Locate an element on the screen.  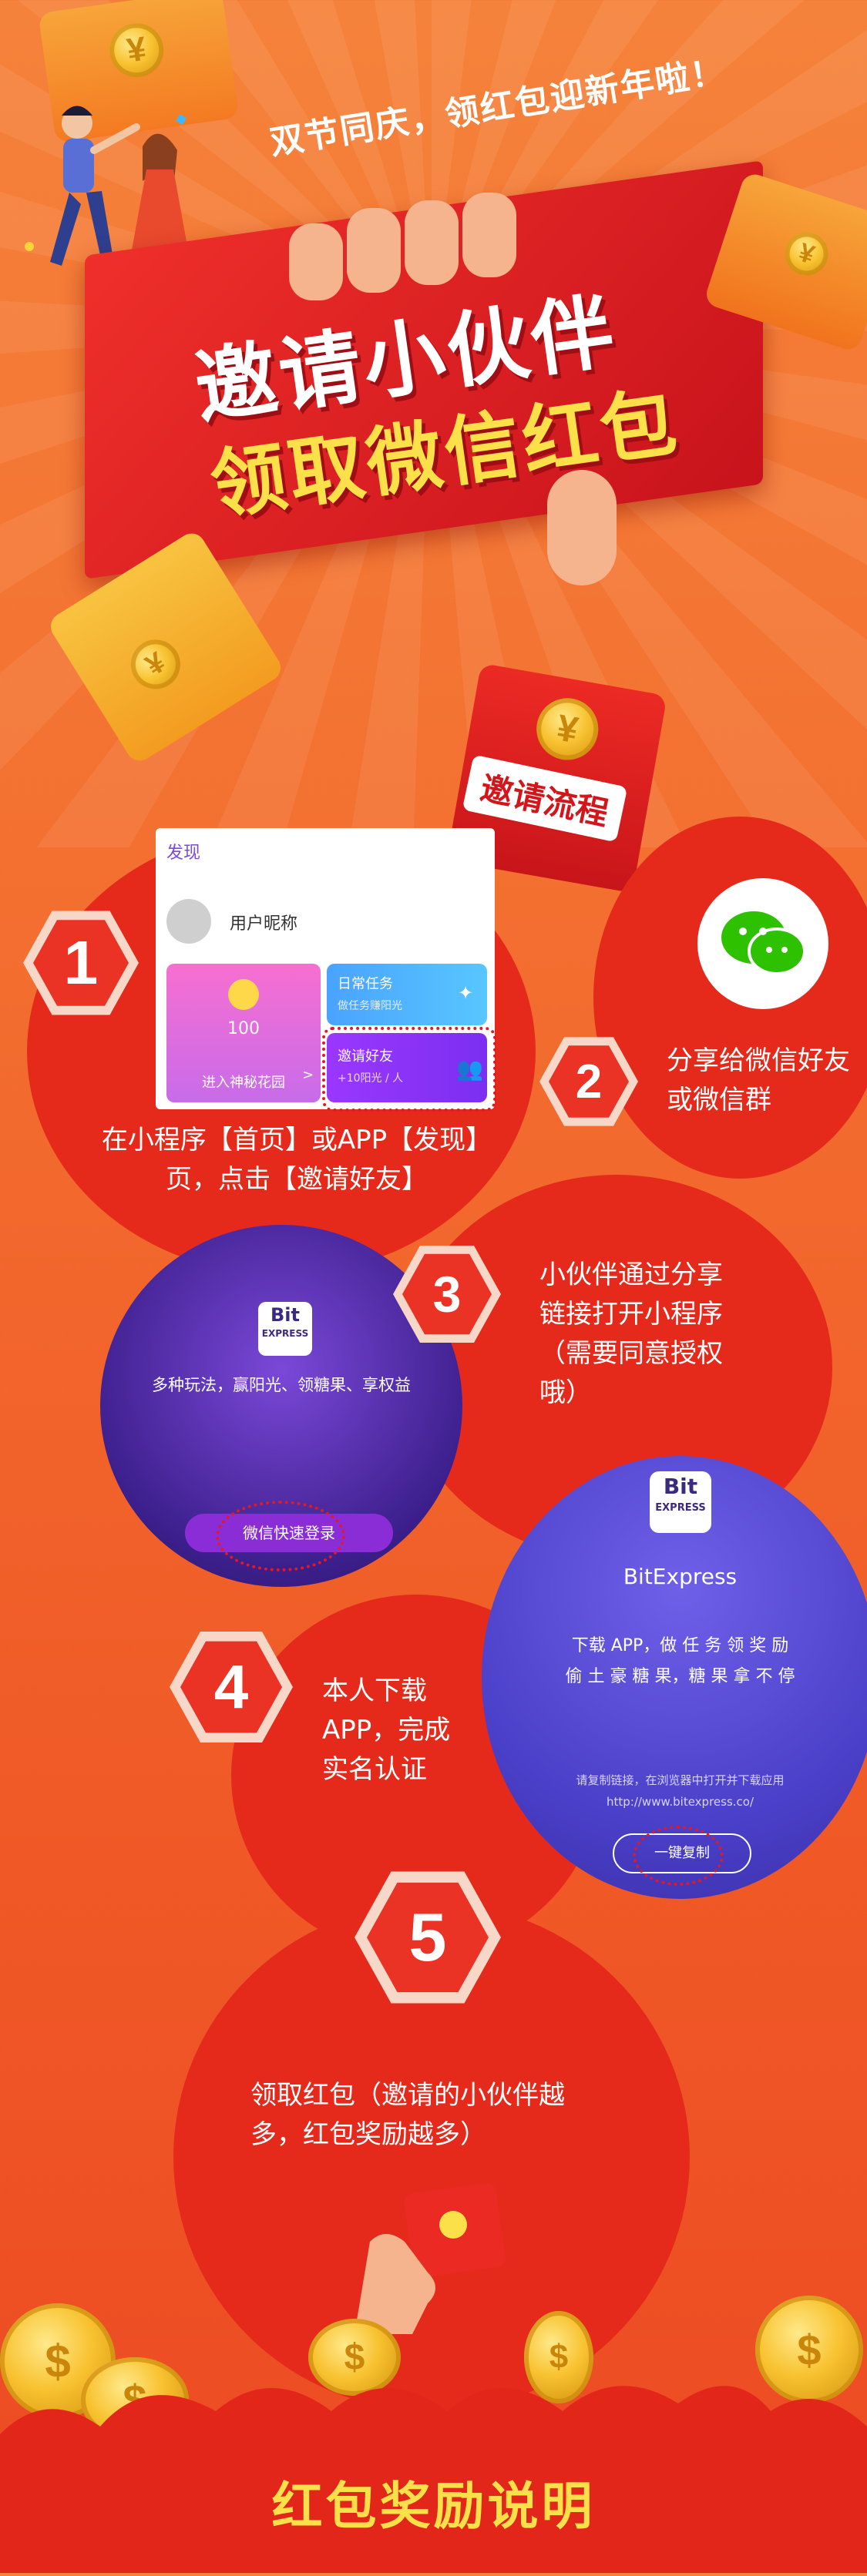
step3-number: 3 is located at coordinates (447, 1294).